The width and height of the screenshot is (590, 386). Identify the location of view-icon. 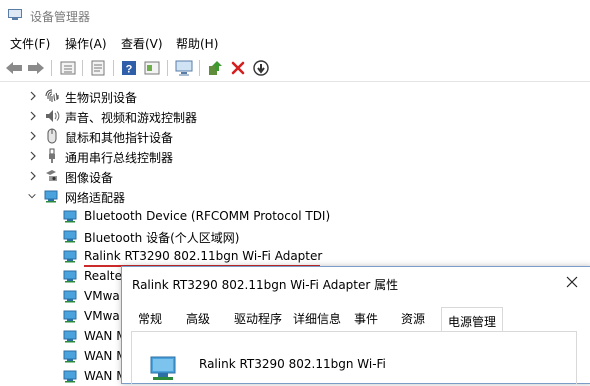
(68, 68).